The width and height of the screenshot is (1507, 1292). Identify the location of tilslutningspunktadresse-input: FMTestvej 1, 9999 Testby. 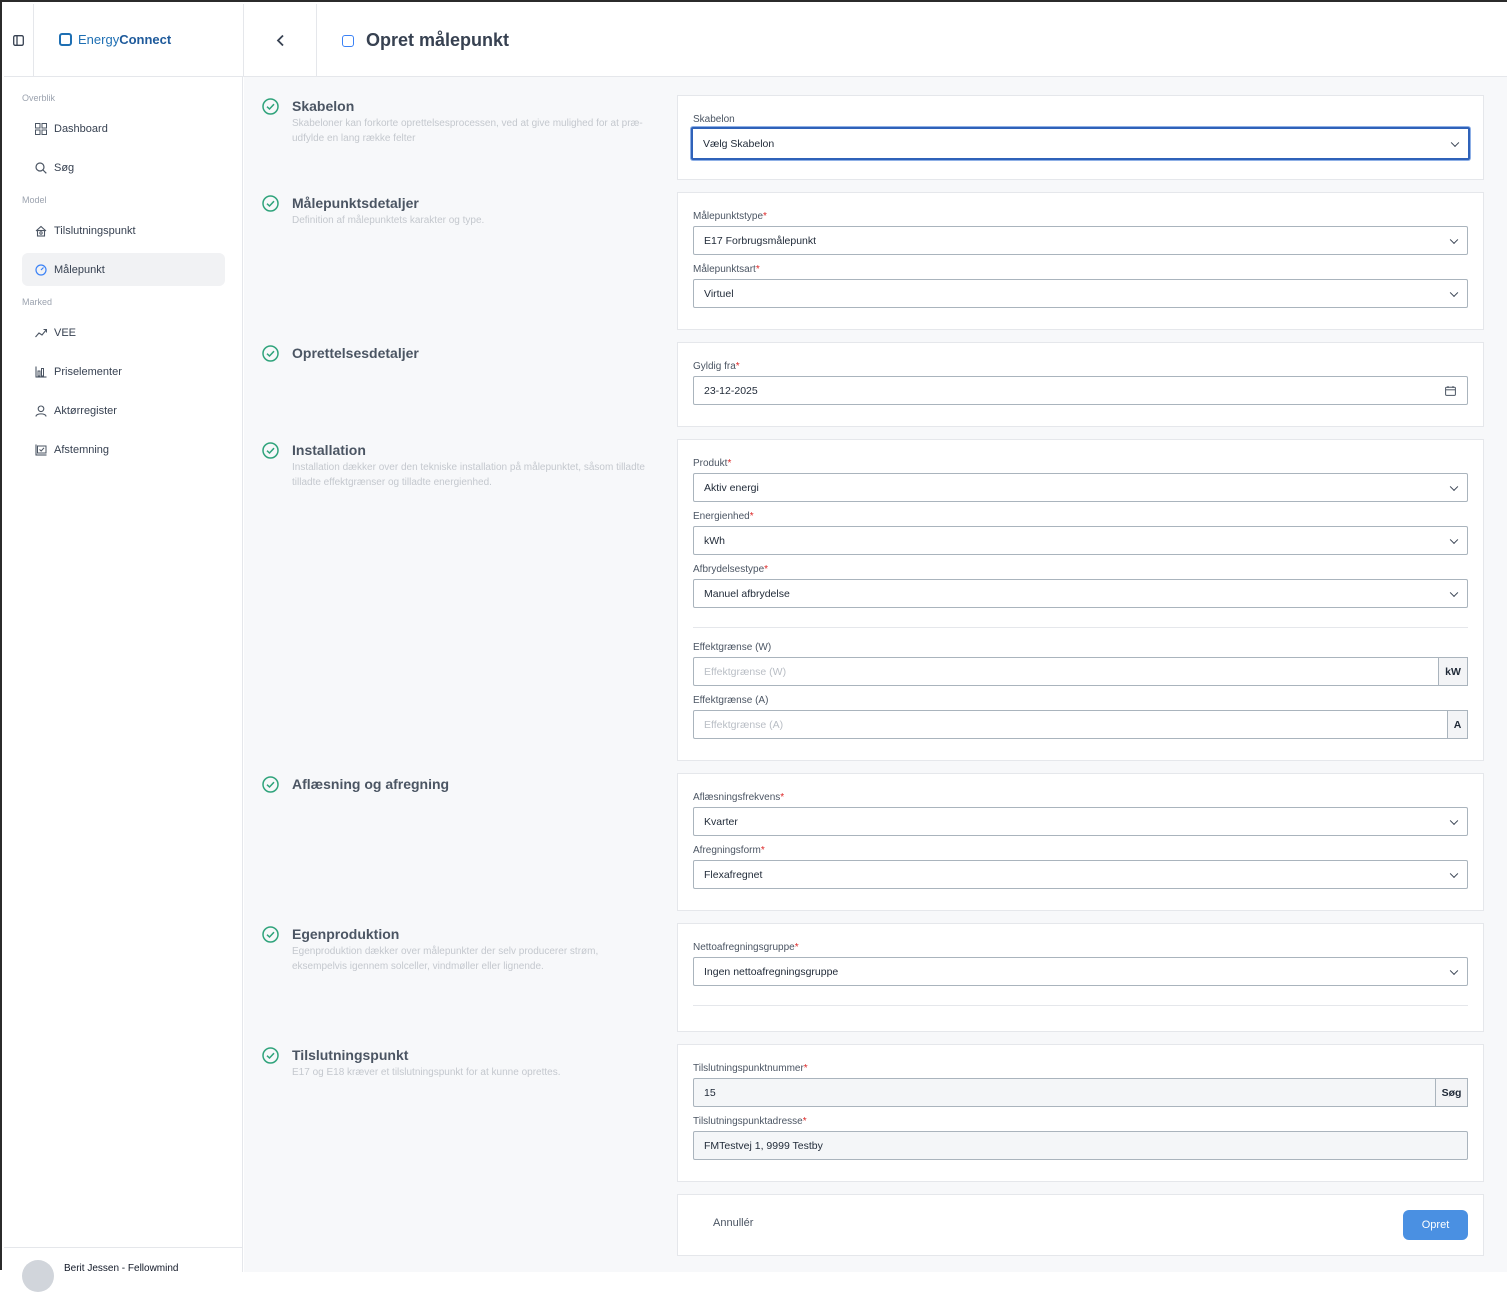
(1080, 1145).